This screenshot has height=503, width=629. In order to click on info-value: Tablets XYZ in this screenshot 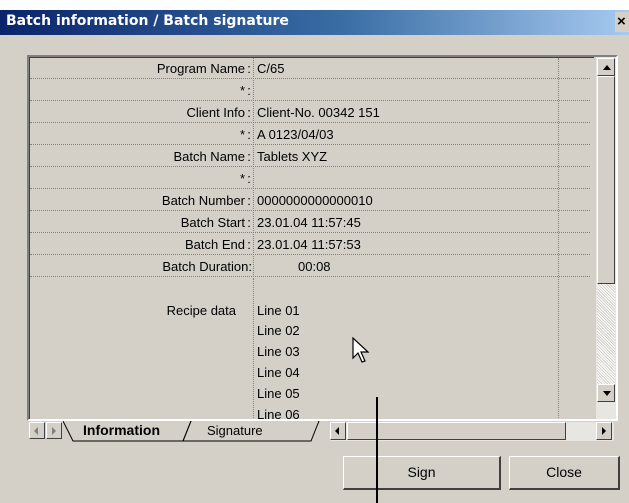, I will do `click(292, 156)`.